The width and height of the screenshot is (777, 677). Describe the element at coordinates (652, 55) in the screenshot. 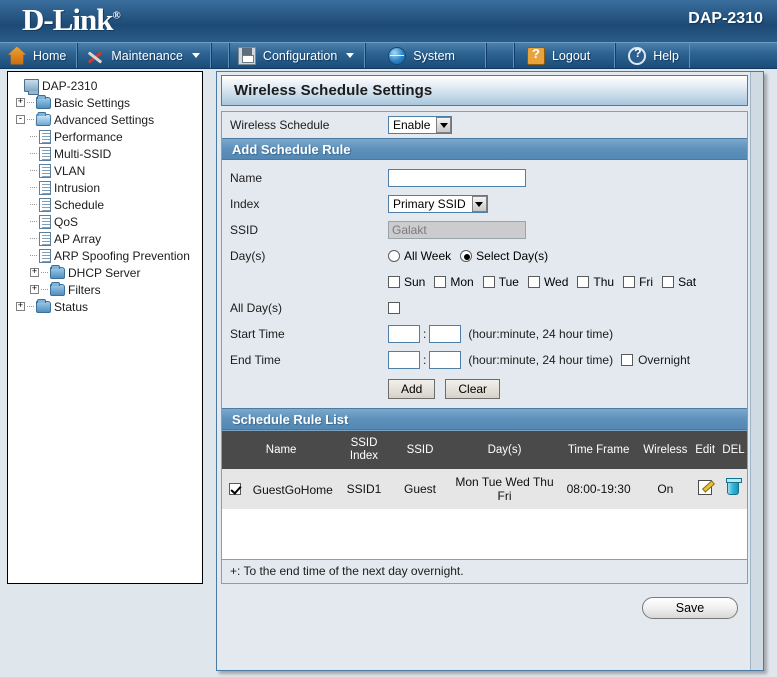

I see `menu-item-help: Help` at that location.